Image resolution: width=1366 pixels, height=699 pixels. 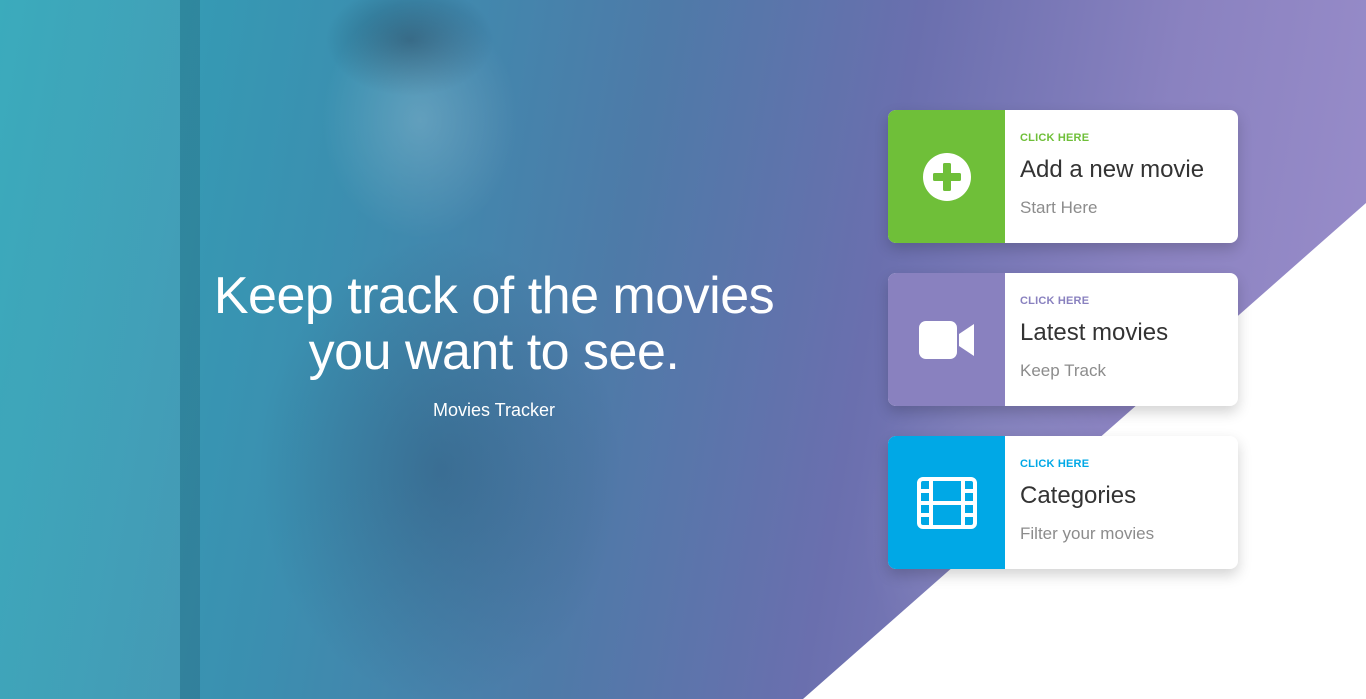 I want to click on latest-movies-subtitle: Keep Track, so click(x=1063, y=370).